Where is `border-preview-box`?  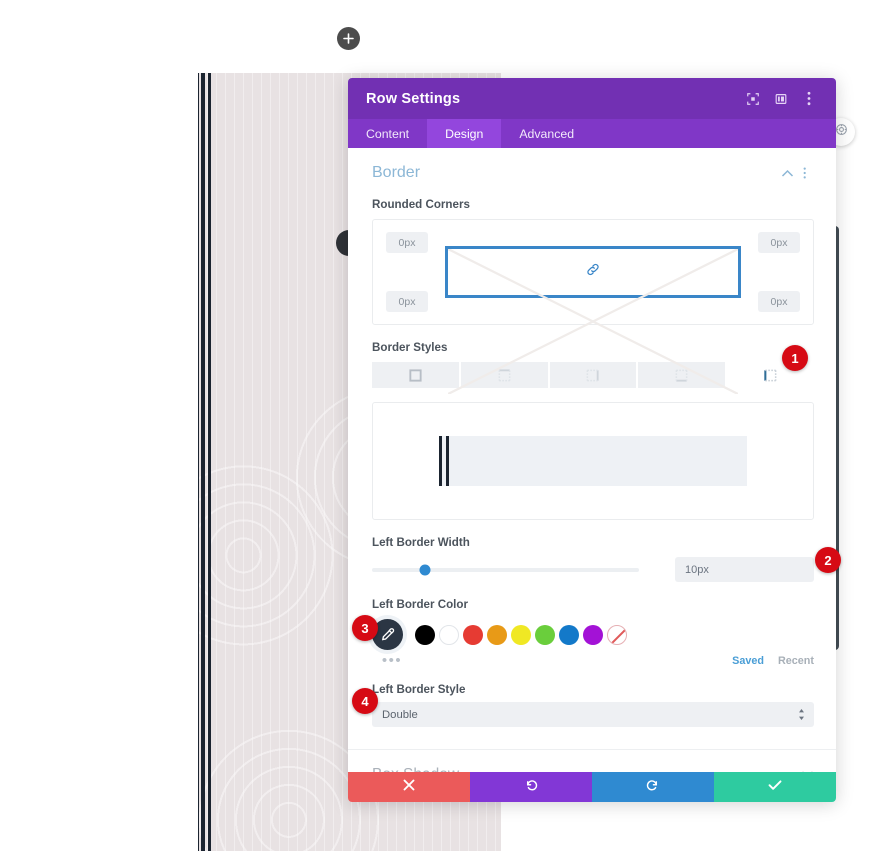
border-preview-box is located at coordinates (593, 461).